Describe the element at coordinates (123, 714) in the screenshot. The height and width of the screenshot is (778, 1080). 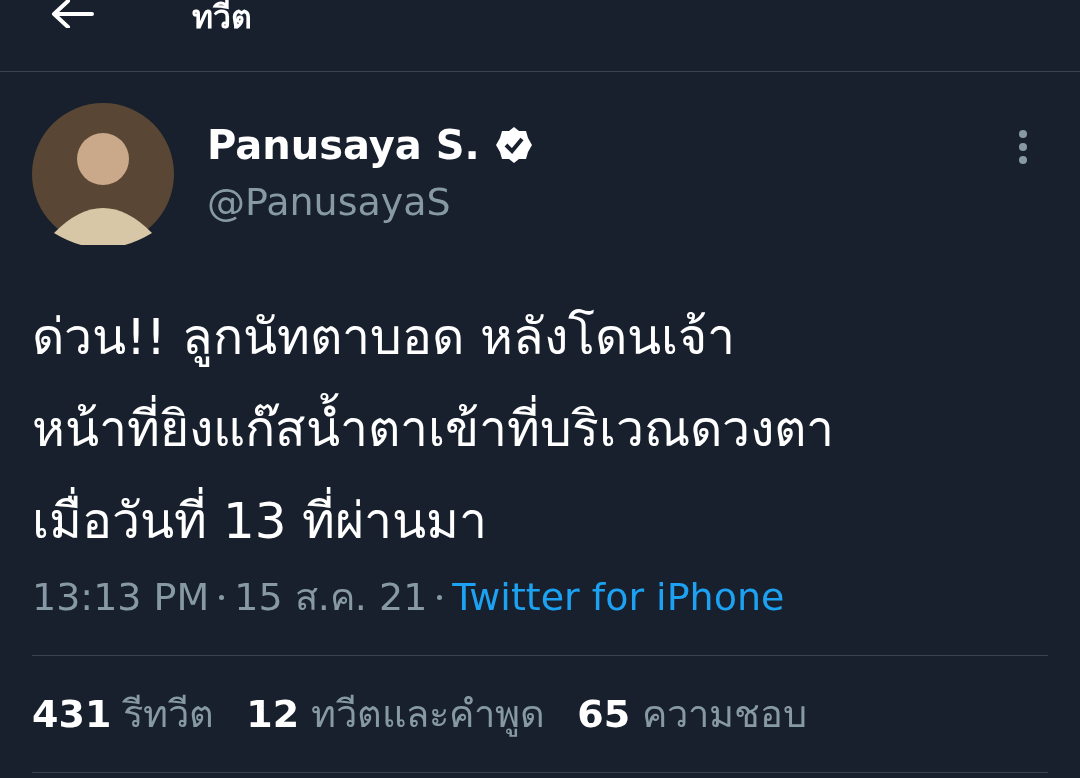
I see `stat-link: 431 รีทวีต` at that location.